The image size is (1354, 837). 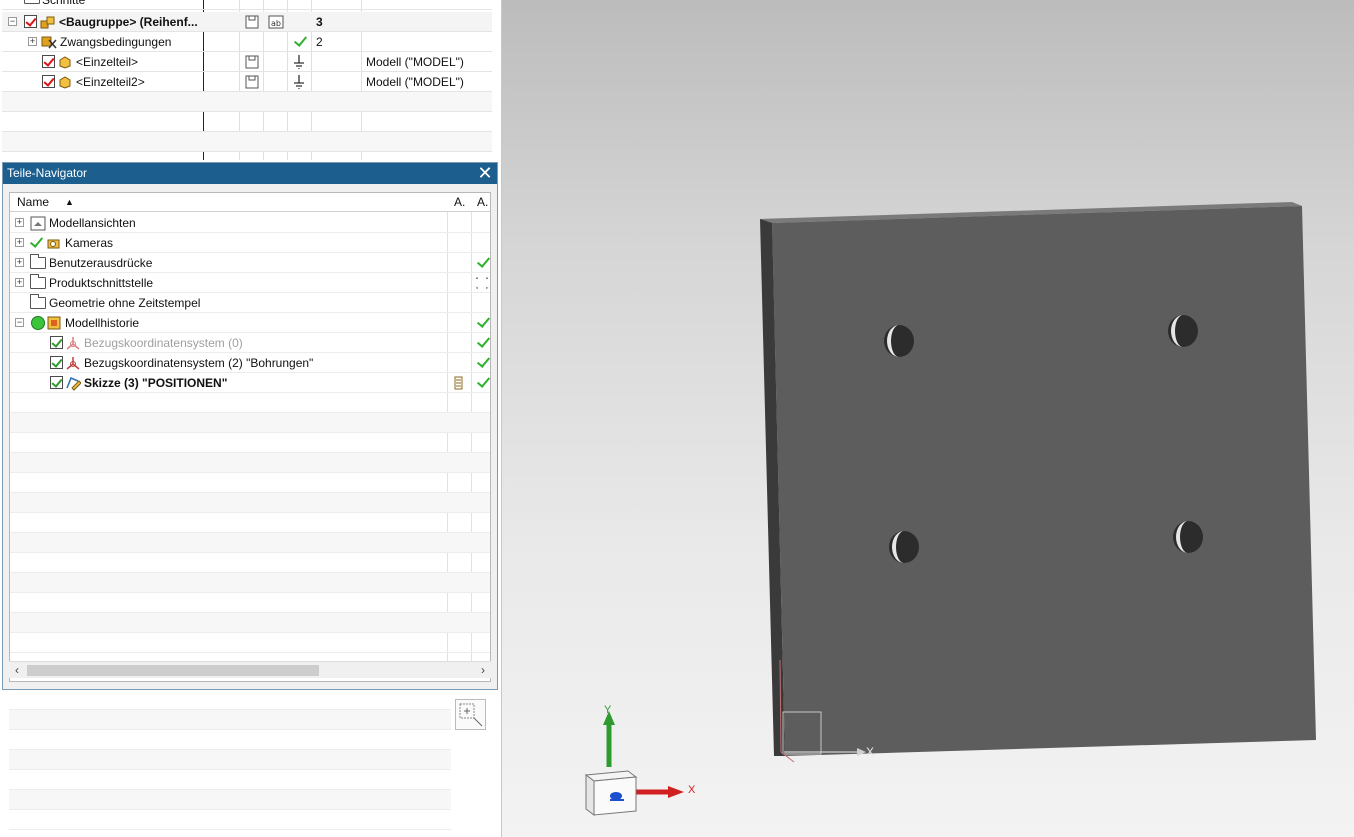 What do you see at coordinates (53, 244) in the screenshot?
I see `camera-icon` at bounding box center [53, 244].